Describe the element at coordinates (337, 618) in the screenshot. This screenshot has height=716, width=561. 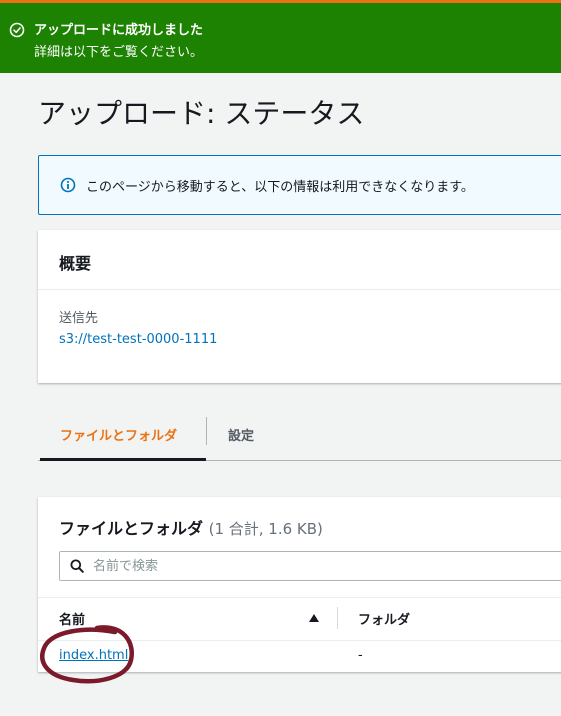
I see `column-separator` at that location.